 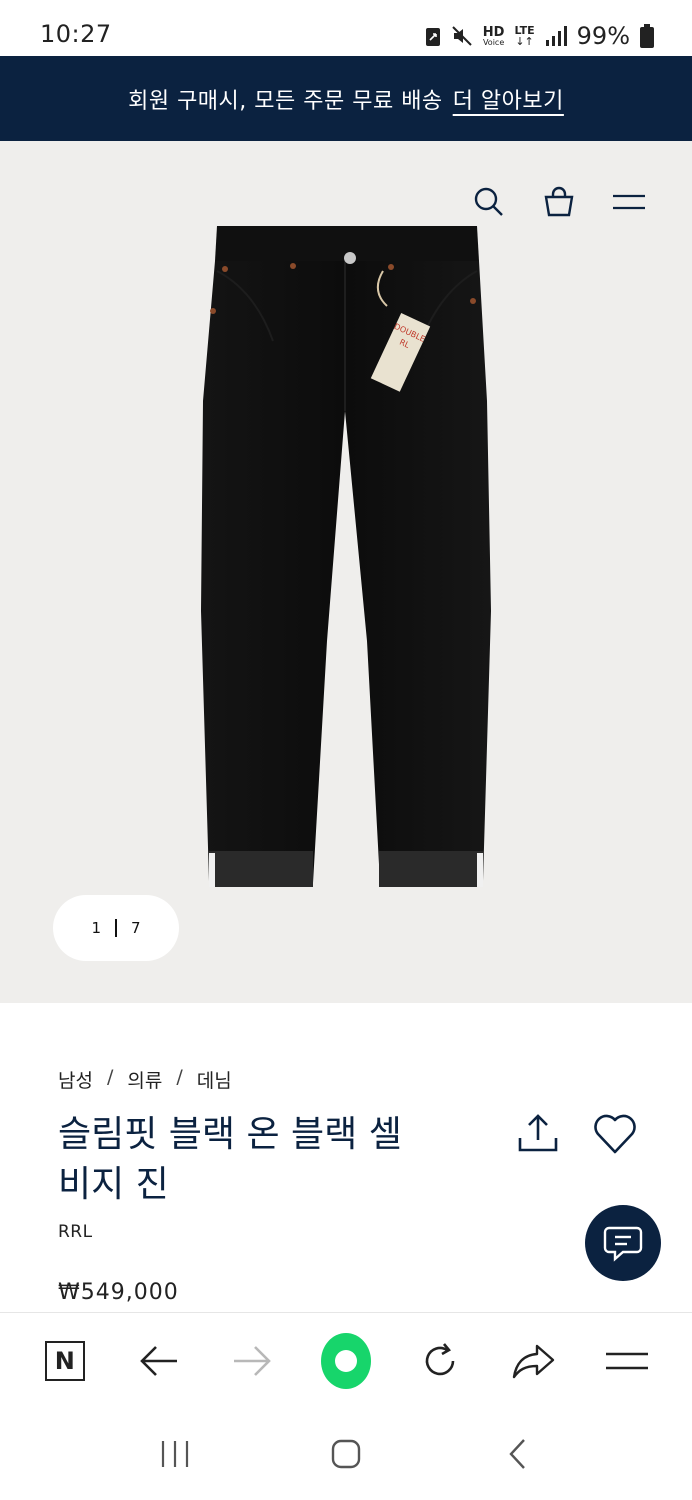 I want to click on lte-arrows: ↓↑, so click(x=524, y=41).